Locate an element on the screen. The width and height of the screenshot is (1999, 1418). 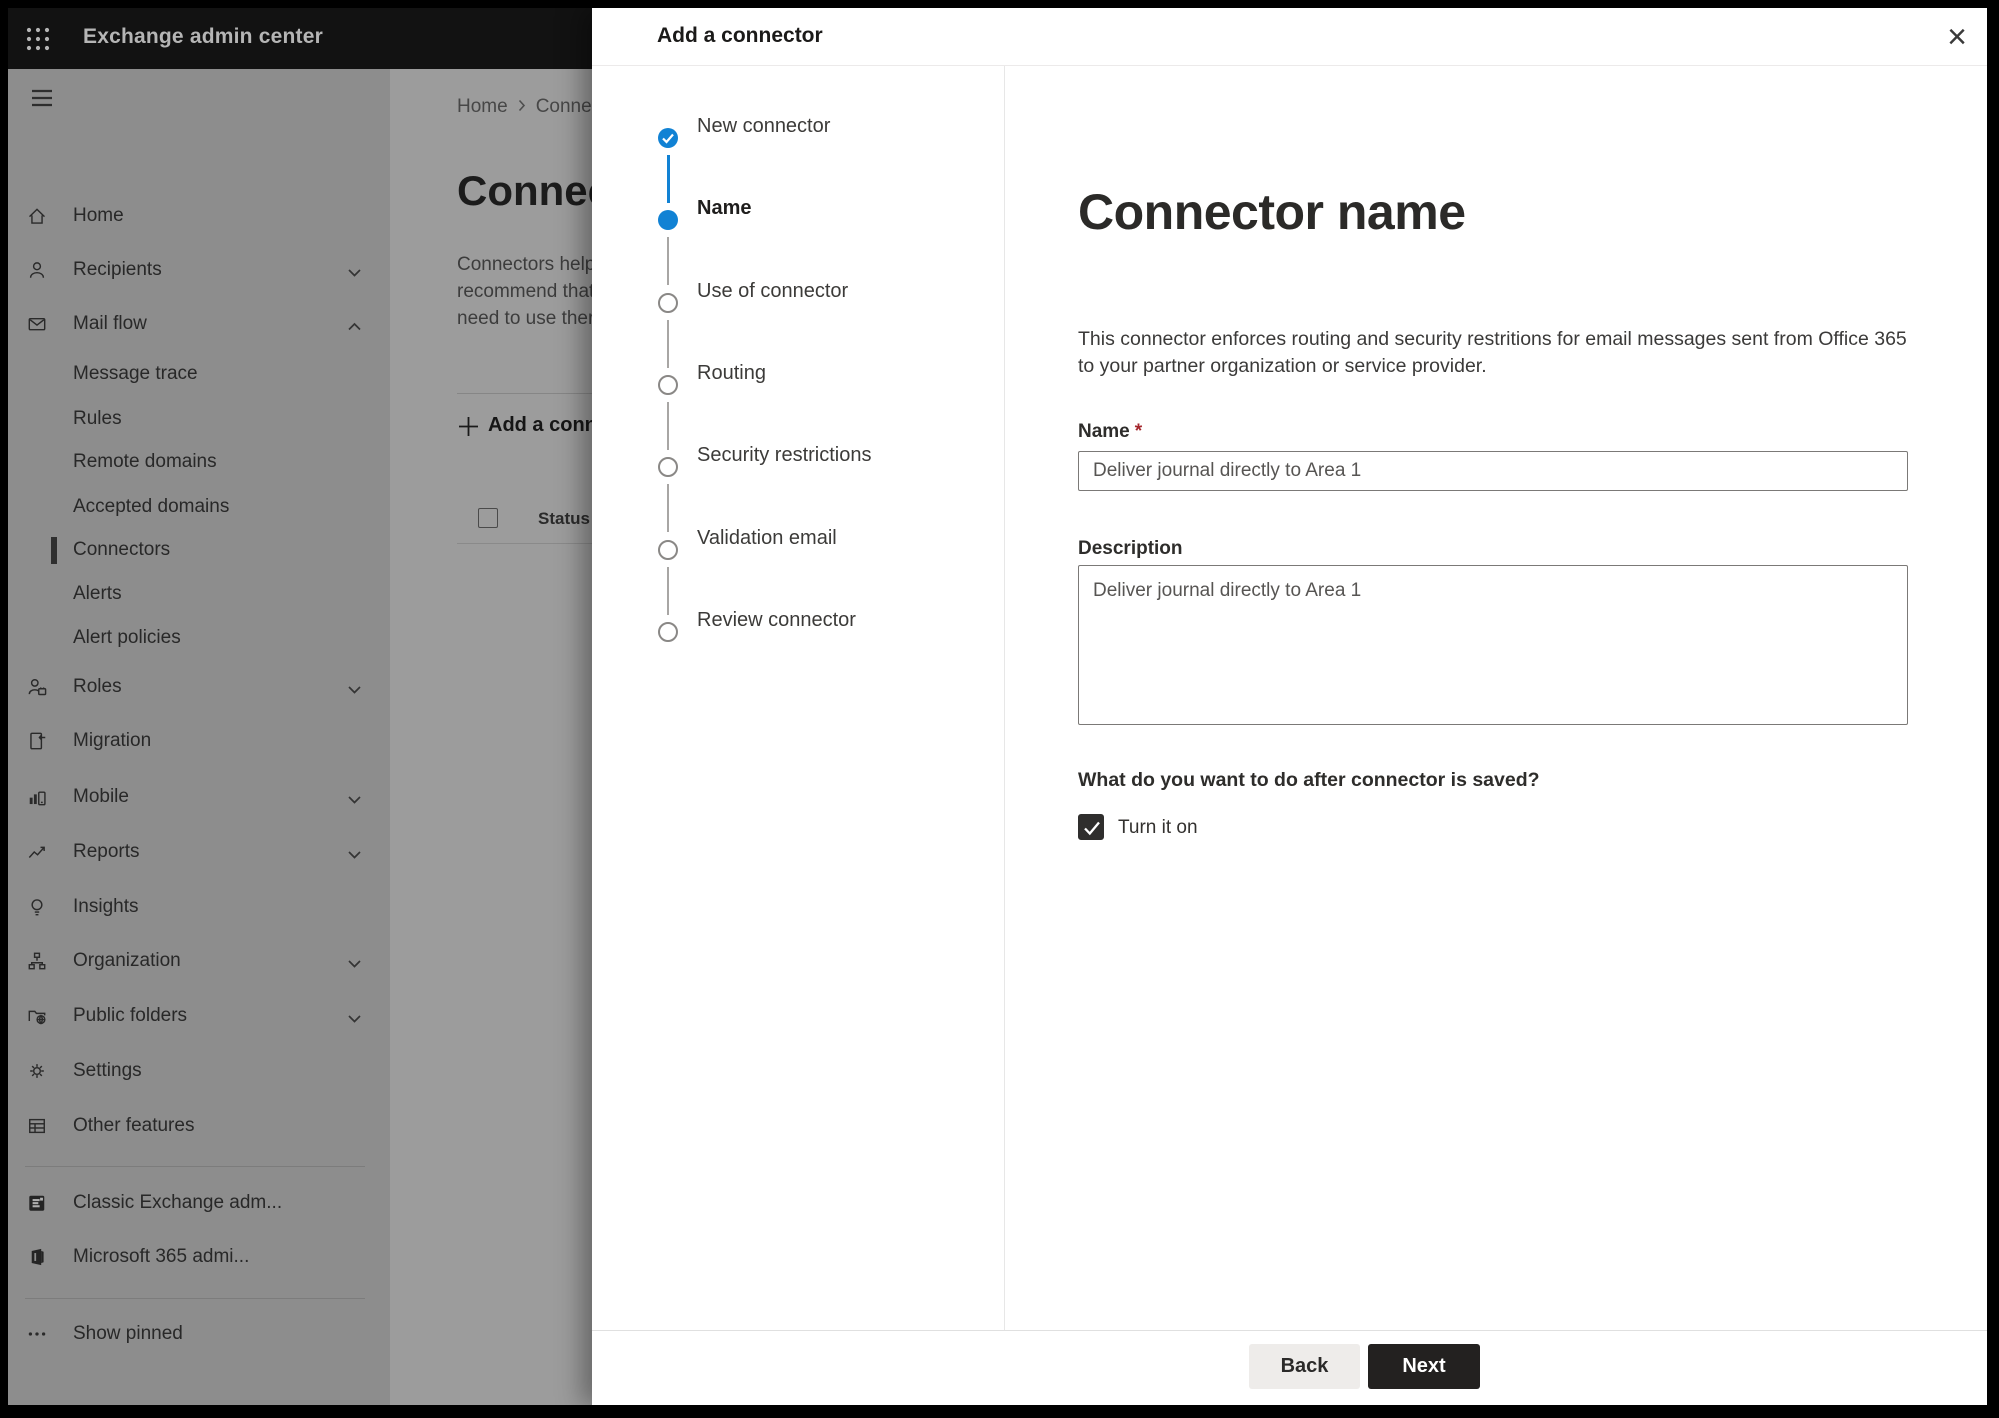
sidebar-item-label: Rules is located at coordinates (97, 418).